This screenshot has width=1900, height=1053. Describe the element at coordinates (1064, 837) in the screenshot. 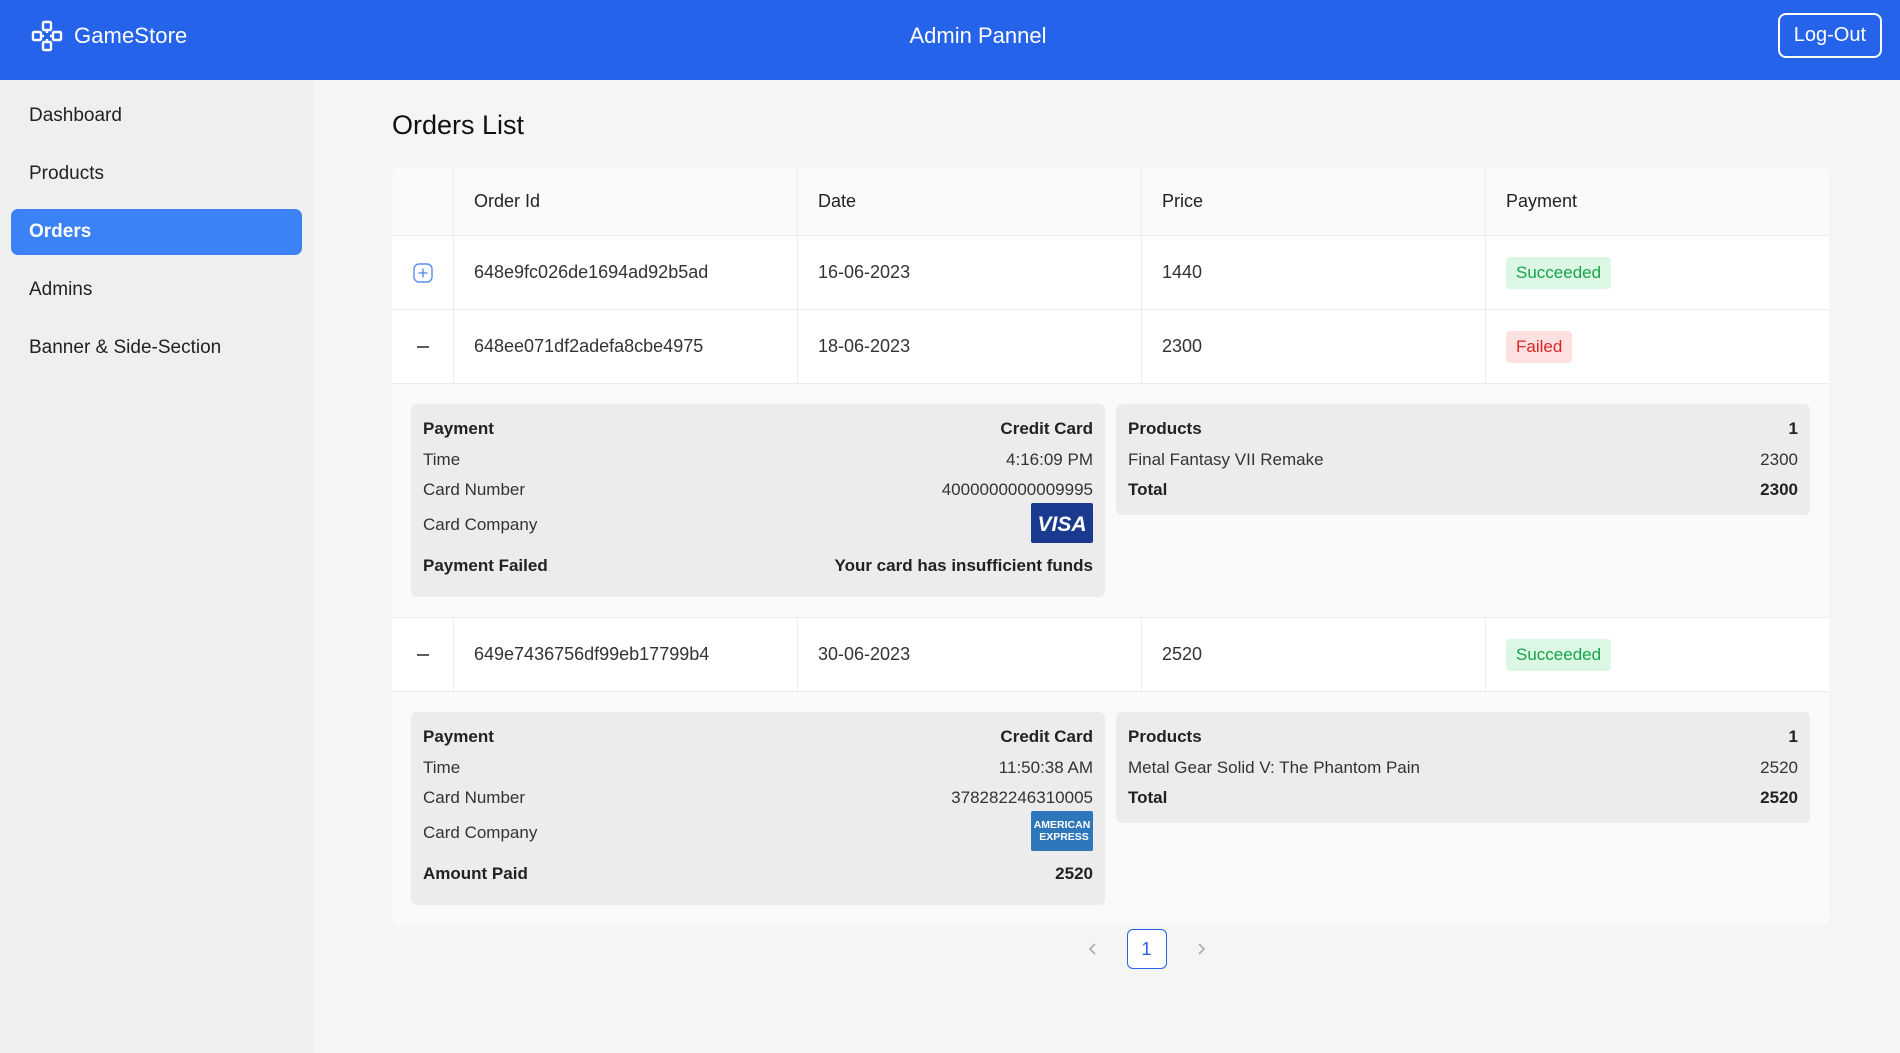

I see `amex-logo-text-line2: EXPRESS` at that location.